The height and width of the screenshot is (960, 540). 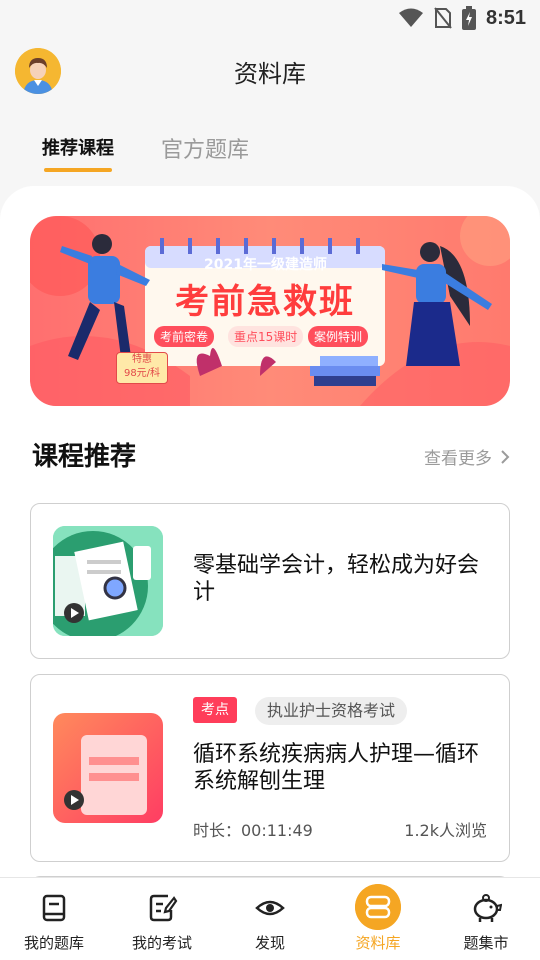 I want to click on status-icons: 8:51, so click(x=462, y=18).